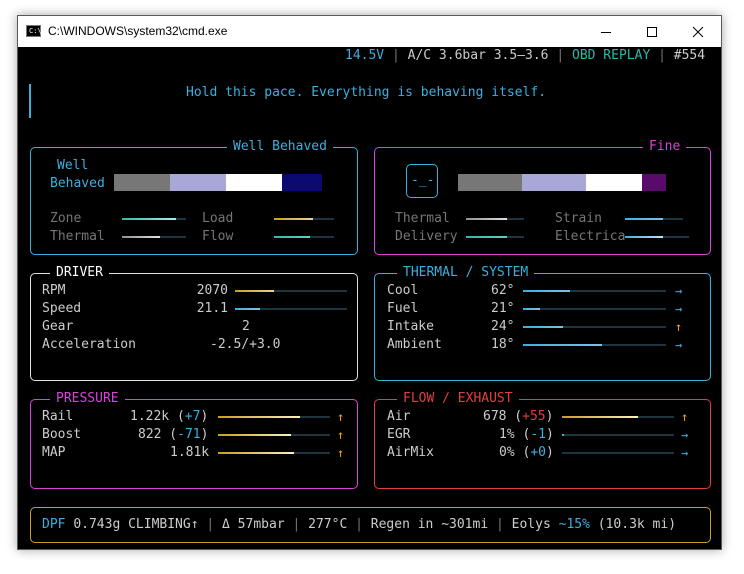  Describe the element at coordinates (30, 101) in the screenshot. I see `message-marker` at that location.